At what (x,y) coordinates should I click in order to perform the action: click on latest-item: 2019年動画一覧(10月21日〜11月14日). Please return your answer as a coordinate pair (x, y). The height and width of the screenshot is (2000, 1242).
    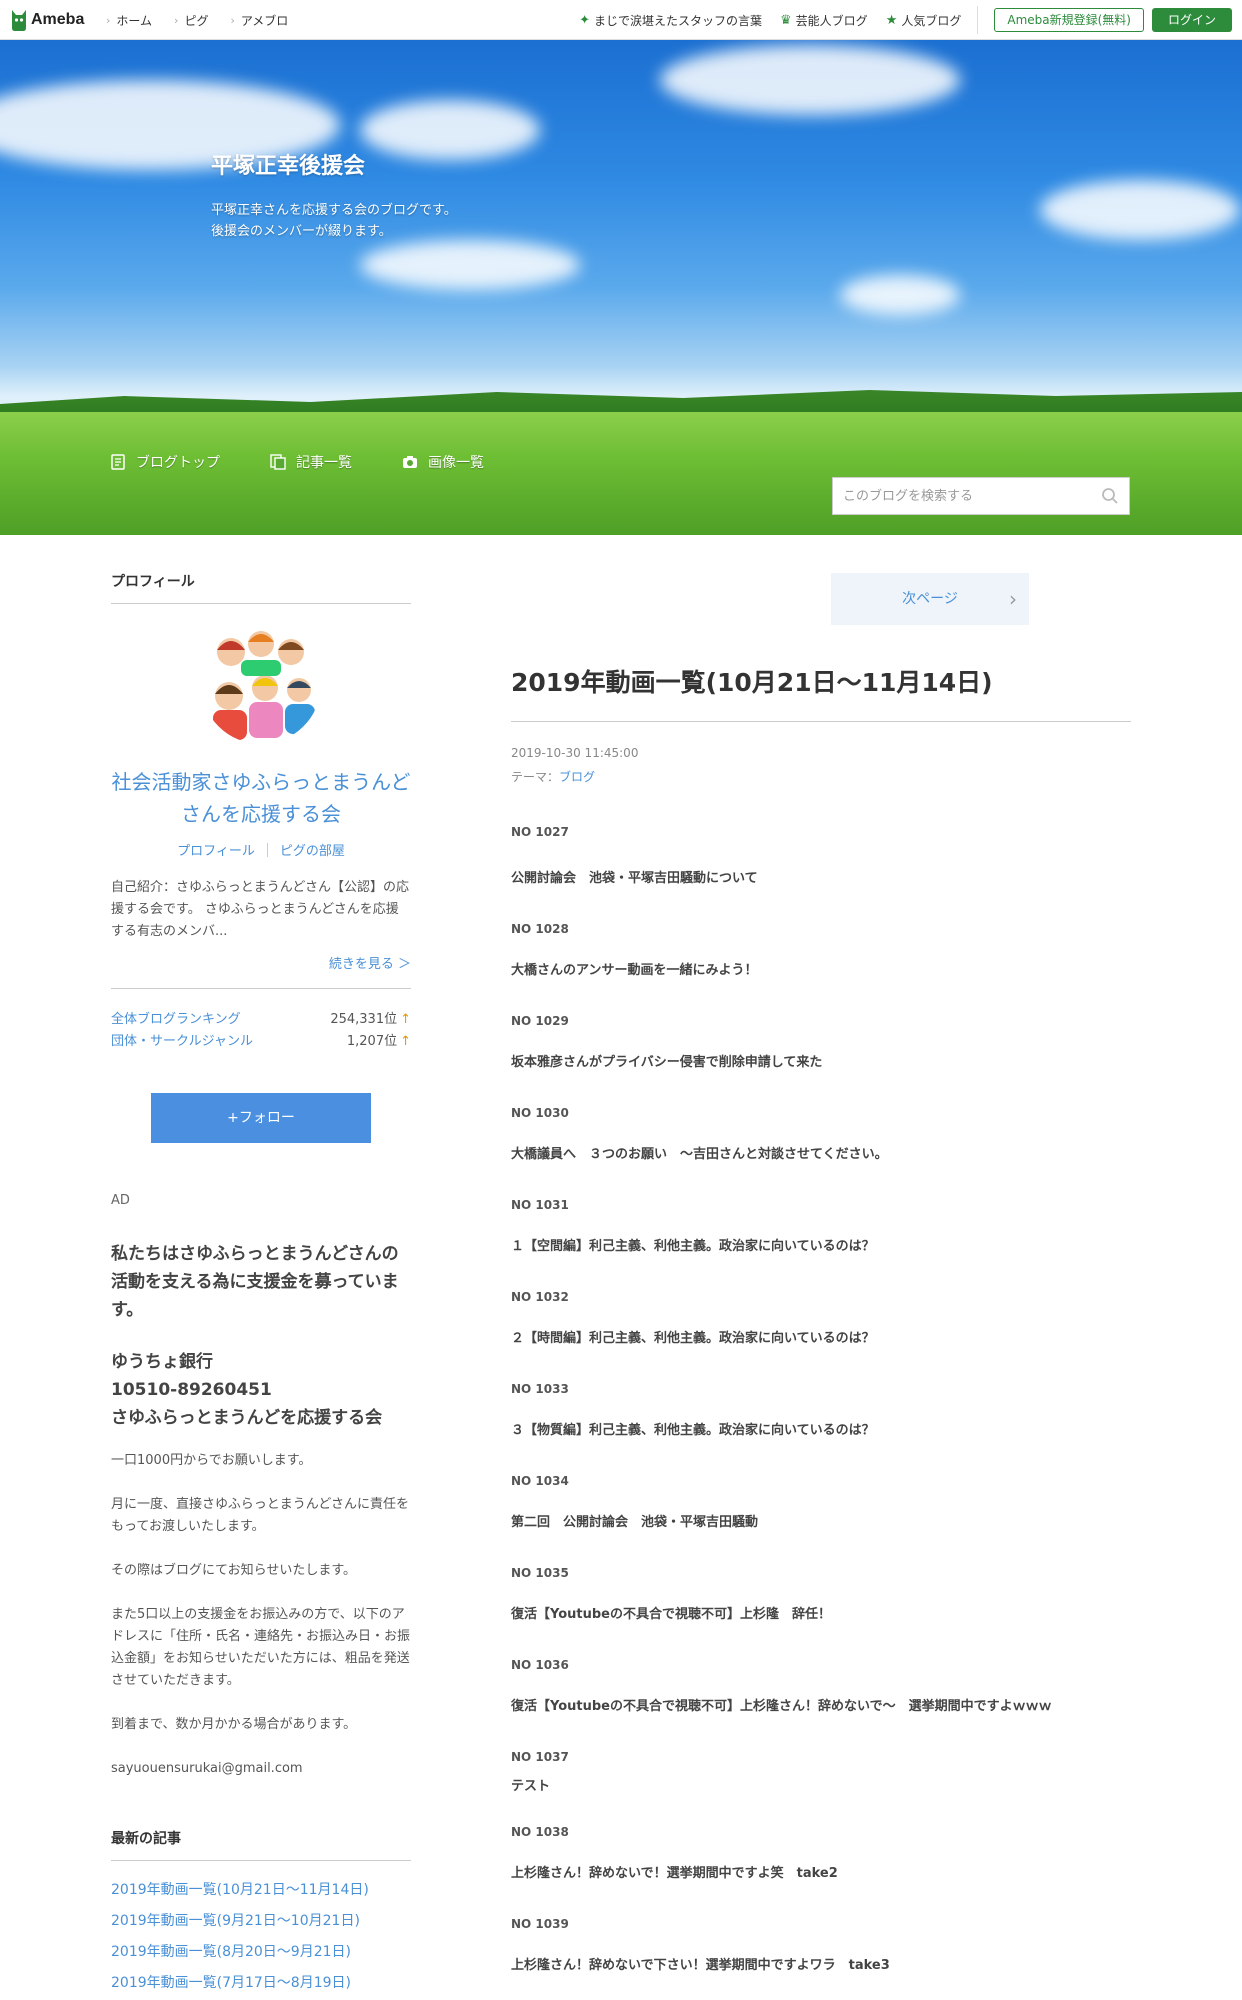
    Looking at the image, I should click on (261, 1890).